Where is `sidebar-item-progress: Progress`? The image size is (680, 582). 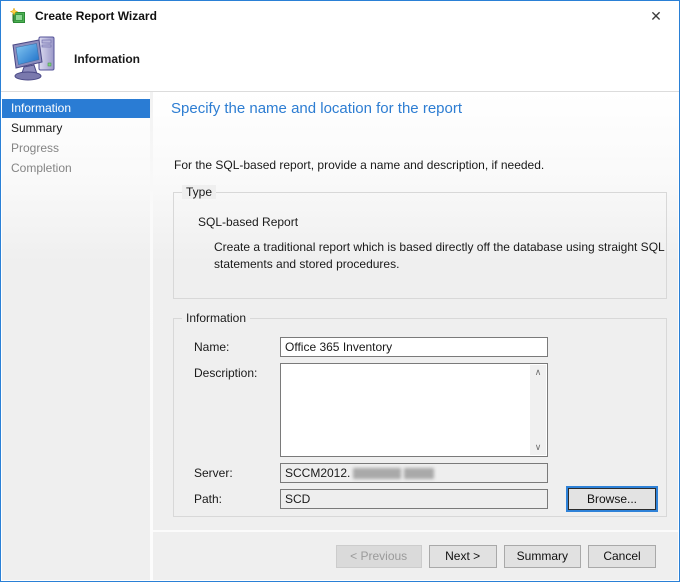 sidebar-item-progress: Progress is located at coordinates (35, 148).